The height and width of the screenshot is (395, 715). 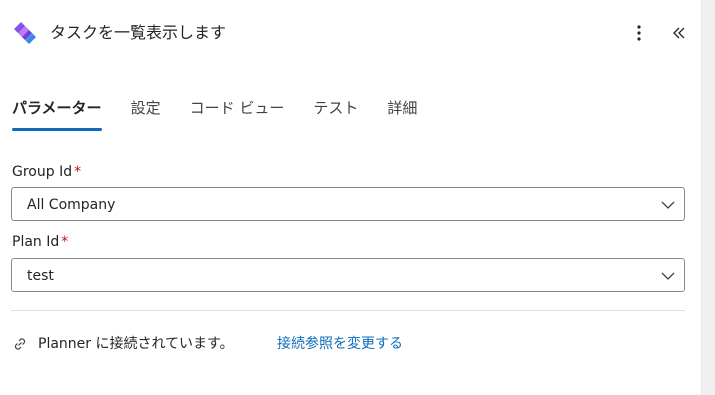 What do you see at coordinates (40, 276) in the screenshot?
I see `plan-id-value: test` at bounding box center [40, 276].